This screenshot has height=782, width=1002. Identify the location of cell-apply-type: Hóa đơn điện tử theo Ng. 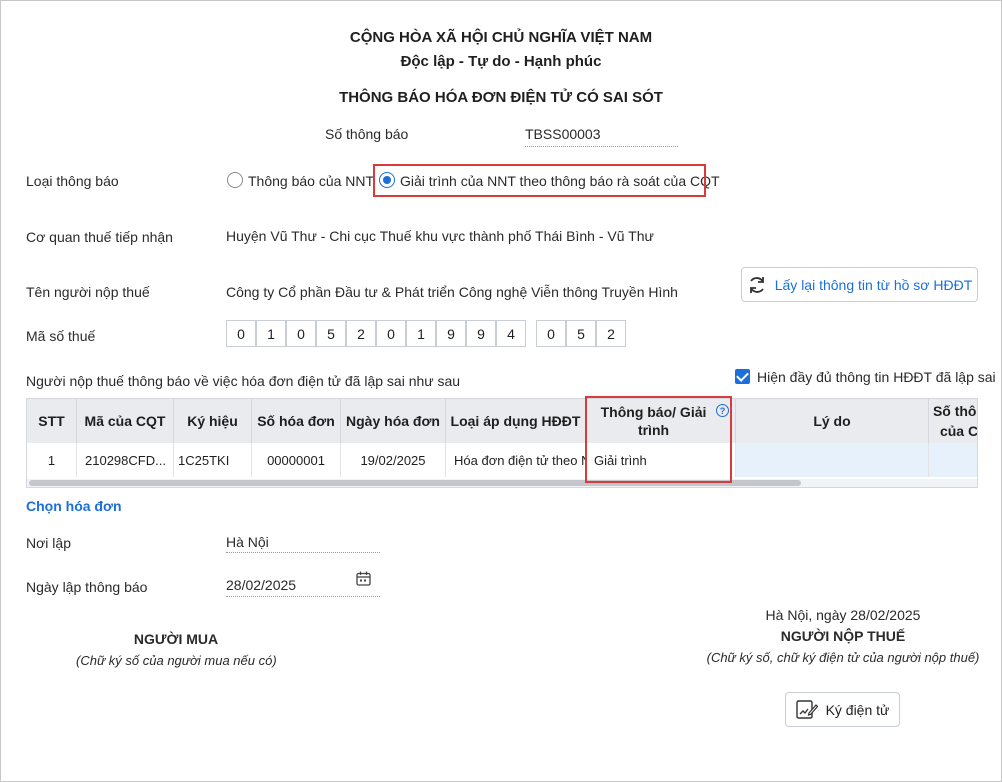
(516, 460).